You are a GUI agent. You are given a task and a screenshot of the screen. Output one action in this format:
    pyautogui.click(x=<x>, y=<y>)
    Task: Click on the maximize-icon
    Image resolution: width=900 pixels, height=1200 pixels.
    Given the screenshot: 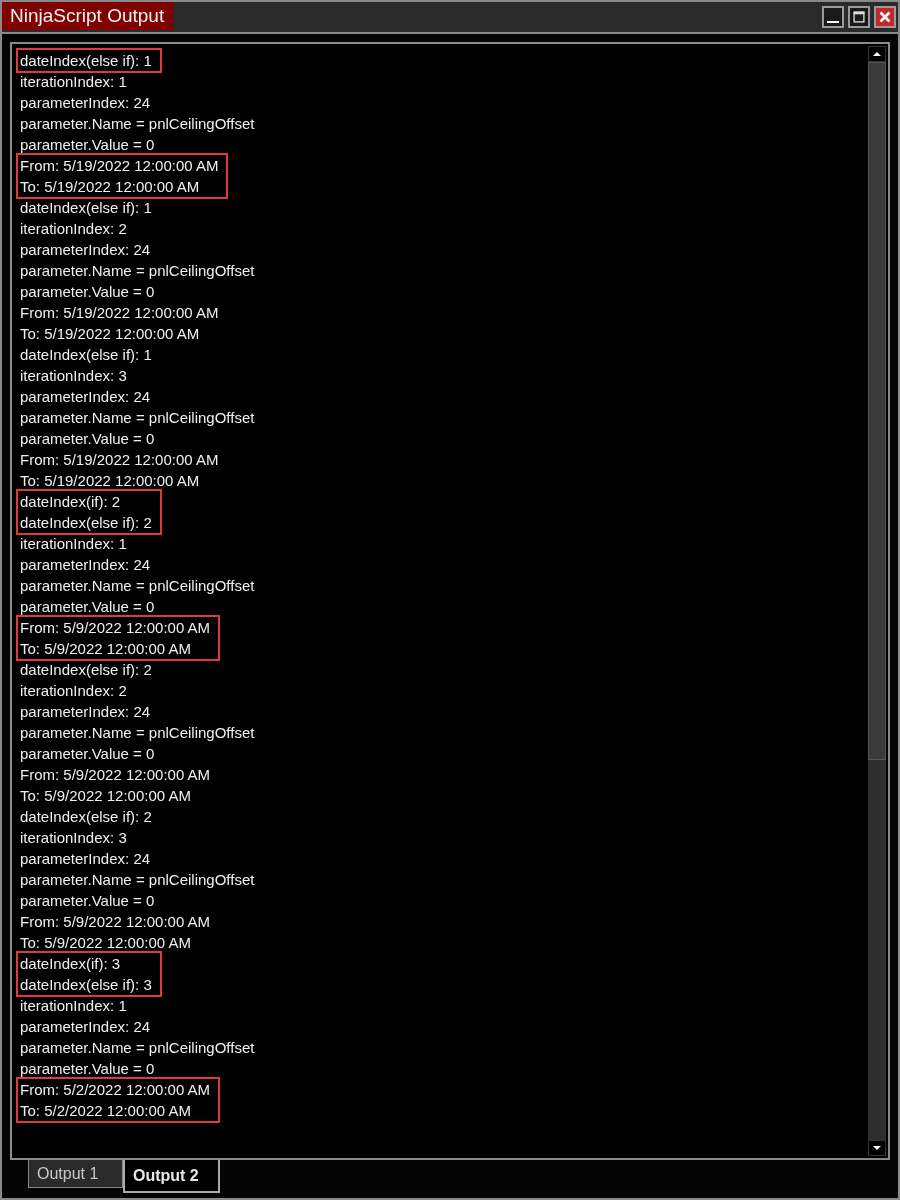 What is the action you would take?
    pyautogui.click(x=859, y=17)
    